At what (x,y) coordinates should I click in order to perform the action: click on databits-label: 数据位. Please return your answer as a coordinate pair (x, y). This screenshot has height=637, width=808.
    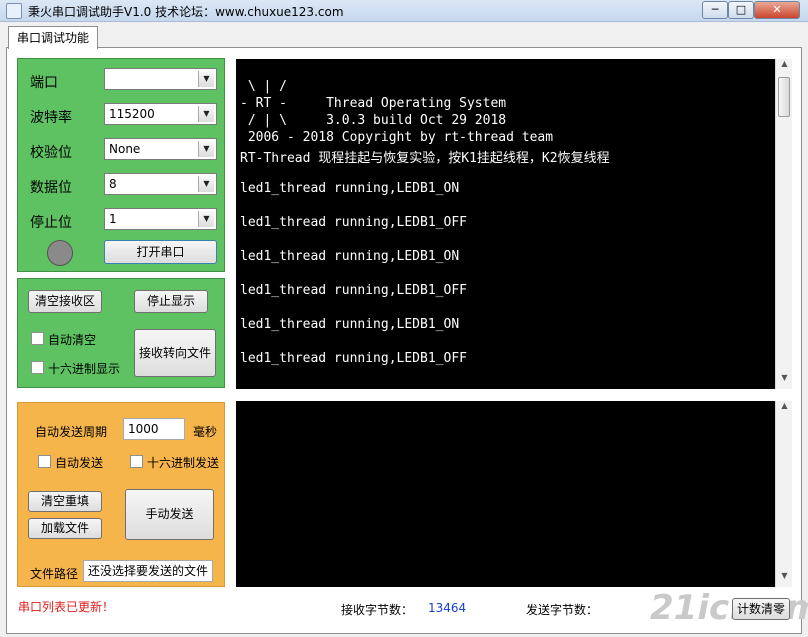
    Looking at the image, I should click on (51, 188).